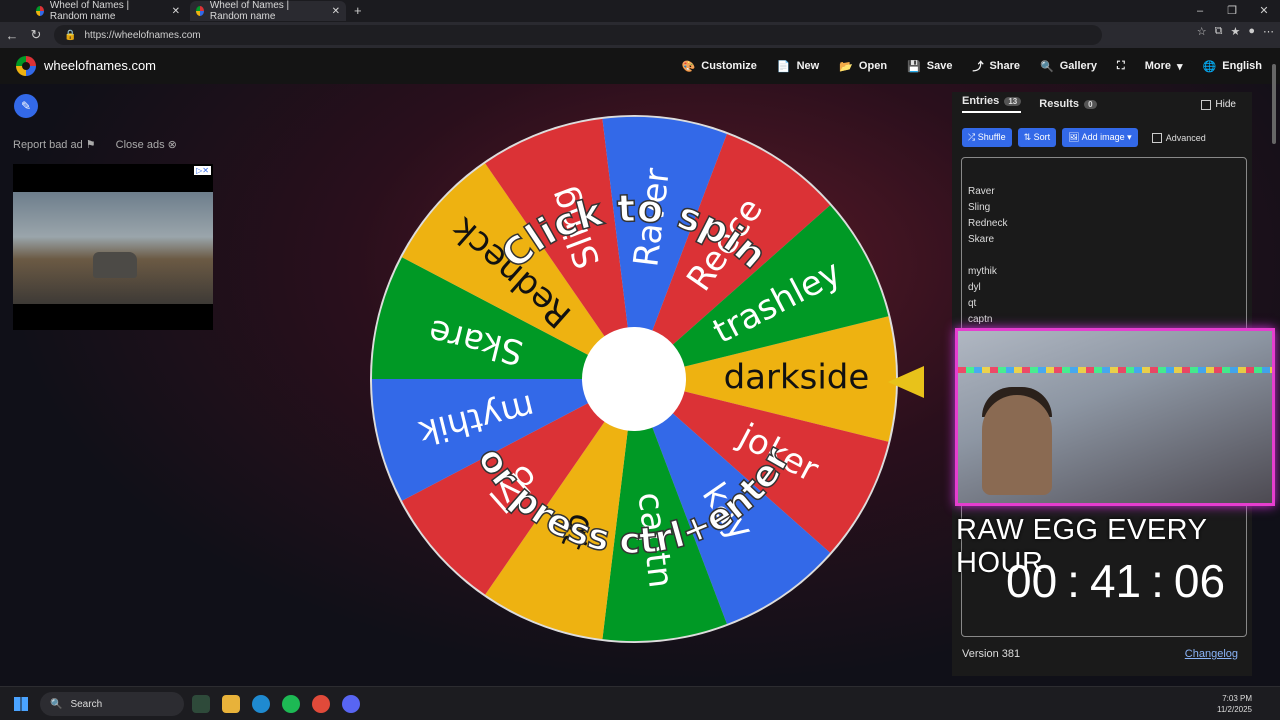 The image size is (1280, 720). I want to click on menu-customize: 🎨 Customize, so click(719, 66).